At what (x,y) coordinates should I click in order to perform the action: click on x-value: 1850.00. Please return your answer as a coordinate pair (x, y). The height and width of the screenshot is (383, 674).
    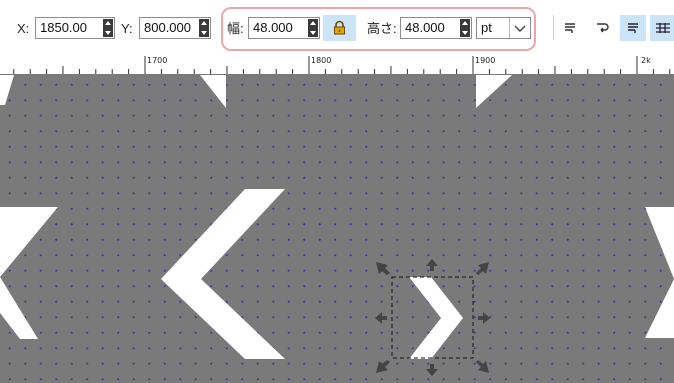
    Looking at the image, I should click on (63, 27).